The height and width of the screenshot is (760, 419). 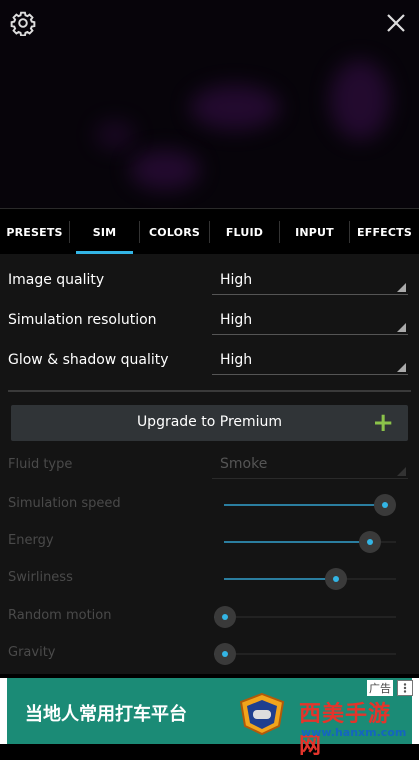 I want to click on swirliness-slider, so click(x=310, y=579).